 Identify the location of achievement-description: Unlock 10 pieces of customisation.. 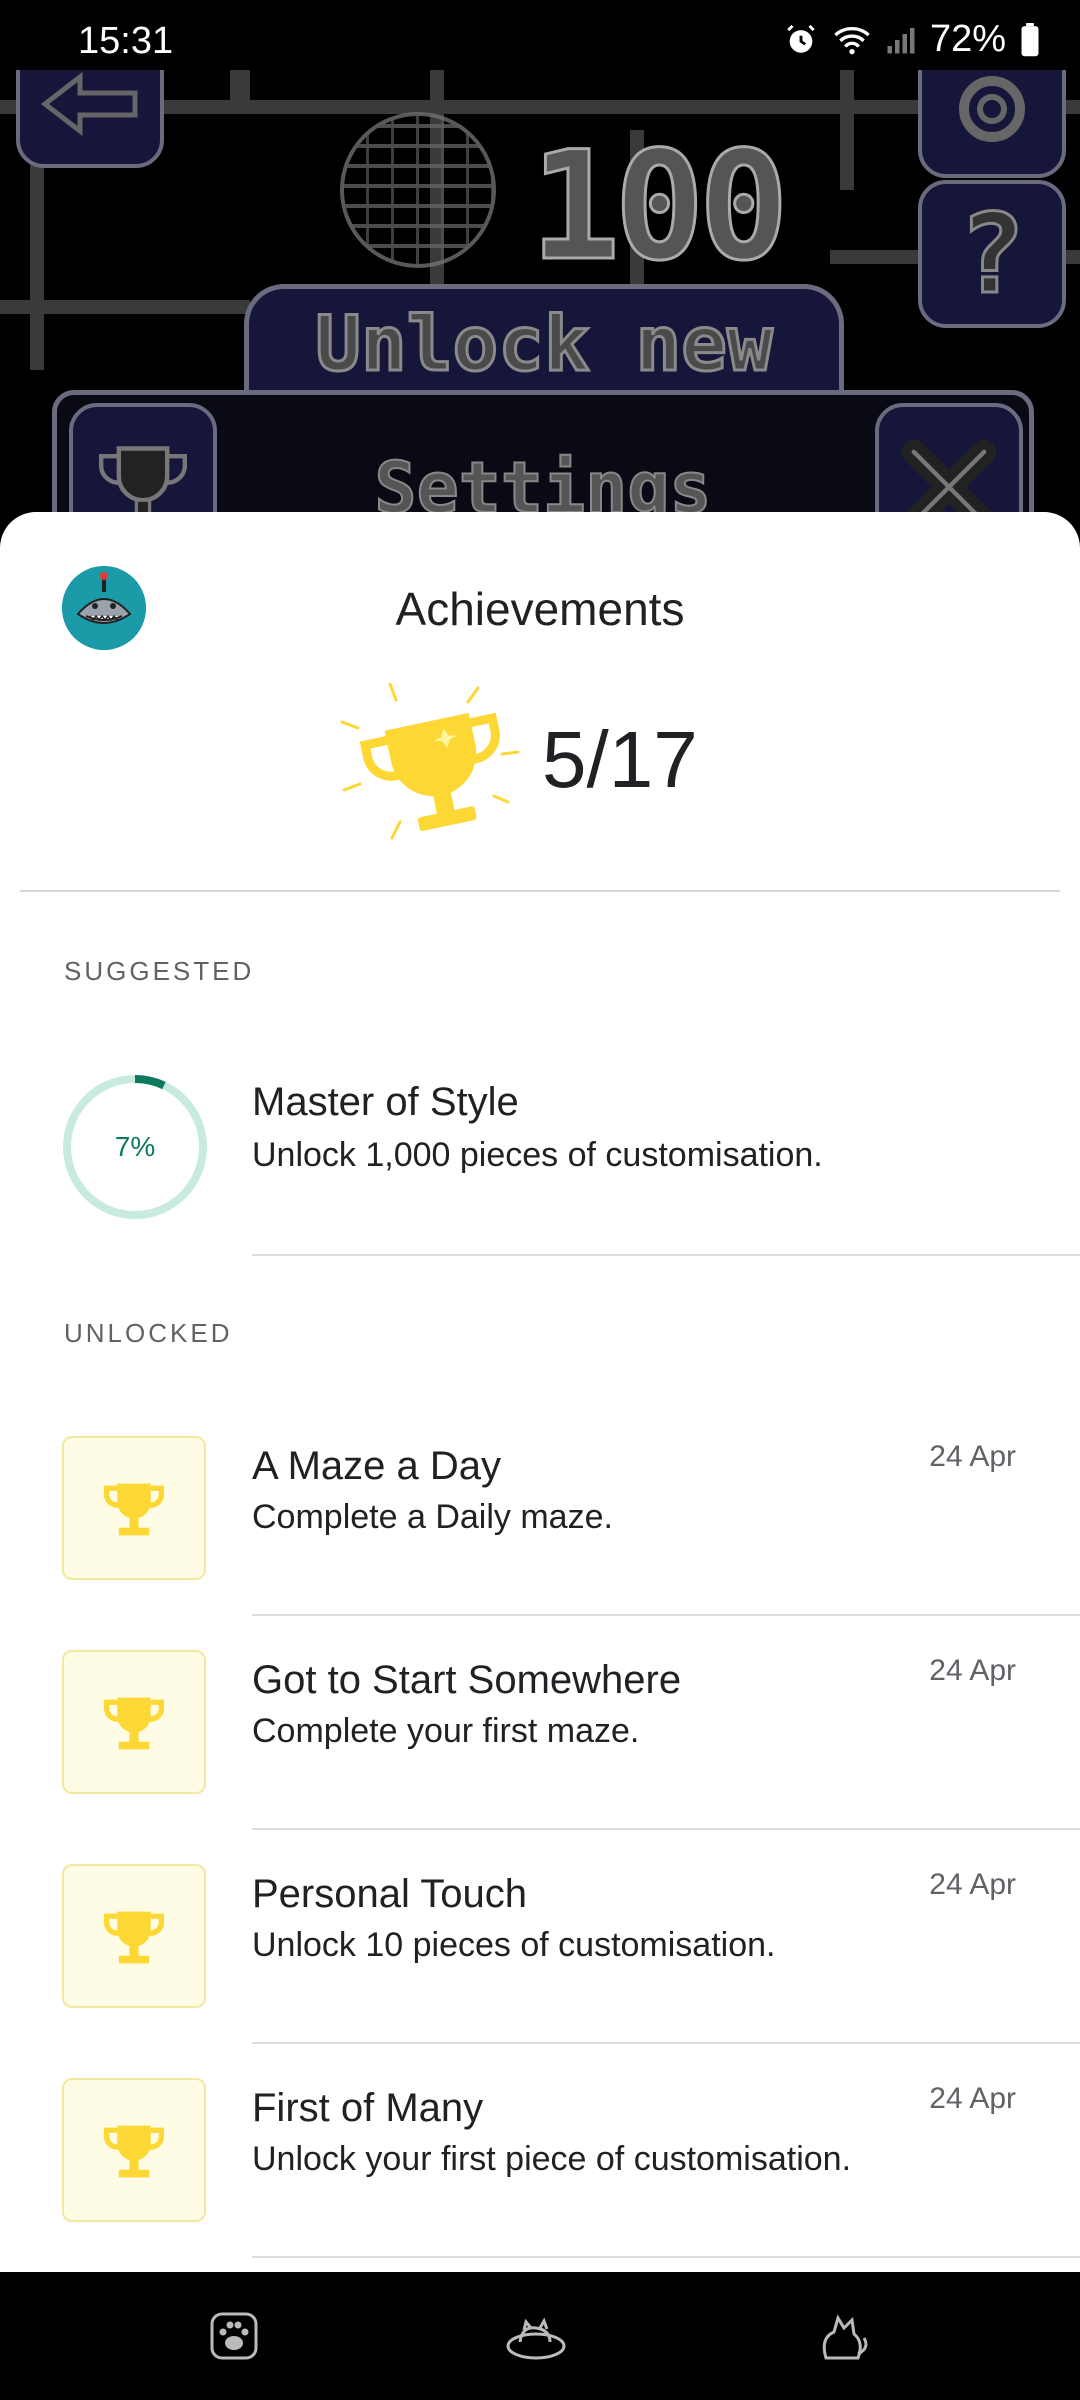
(514, 1945).